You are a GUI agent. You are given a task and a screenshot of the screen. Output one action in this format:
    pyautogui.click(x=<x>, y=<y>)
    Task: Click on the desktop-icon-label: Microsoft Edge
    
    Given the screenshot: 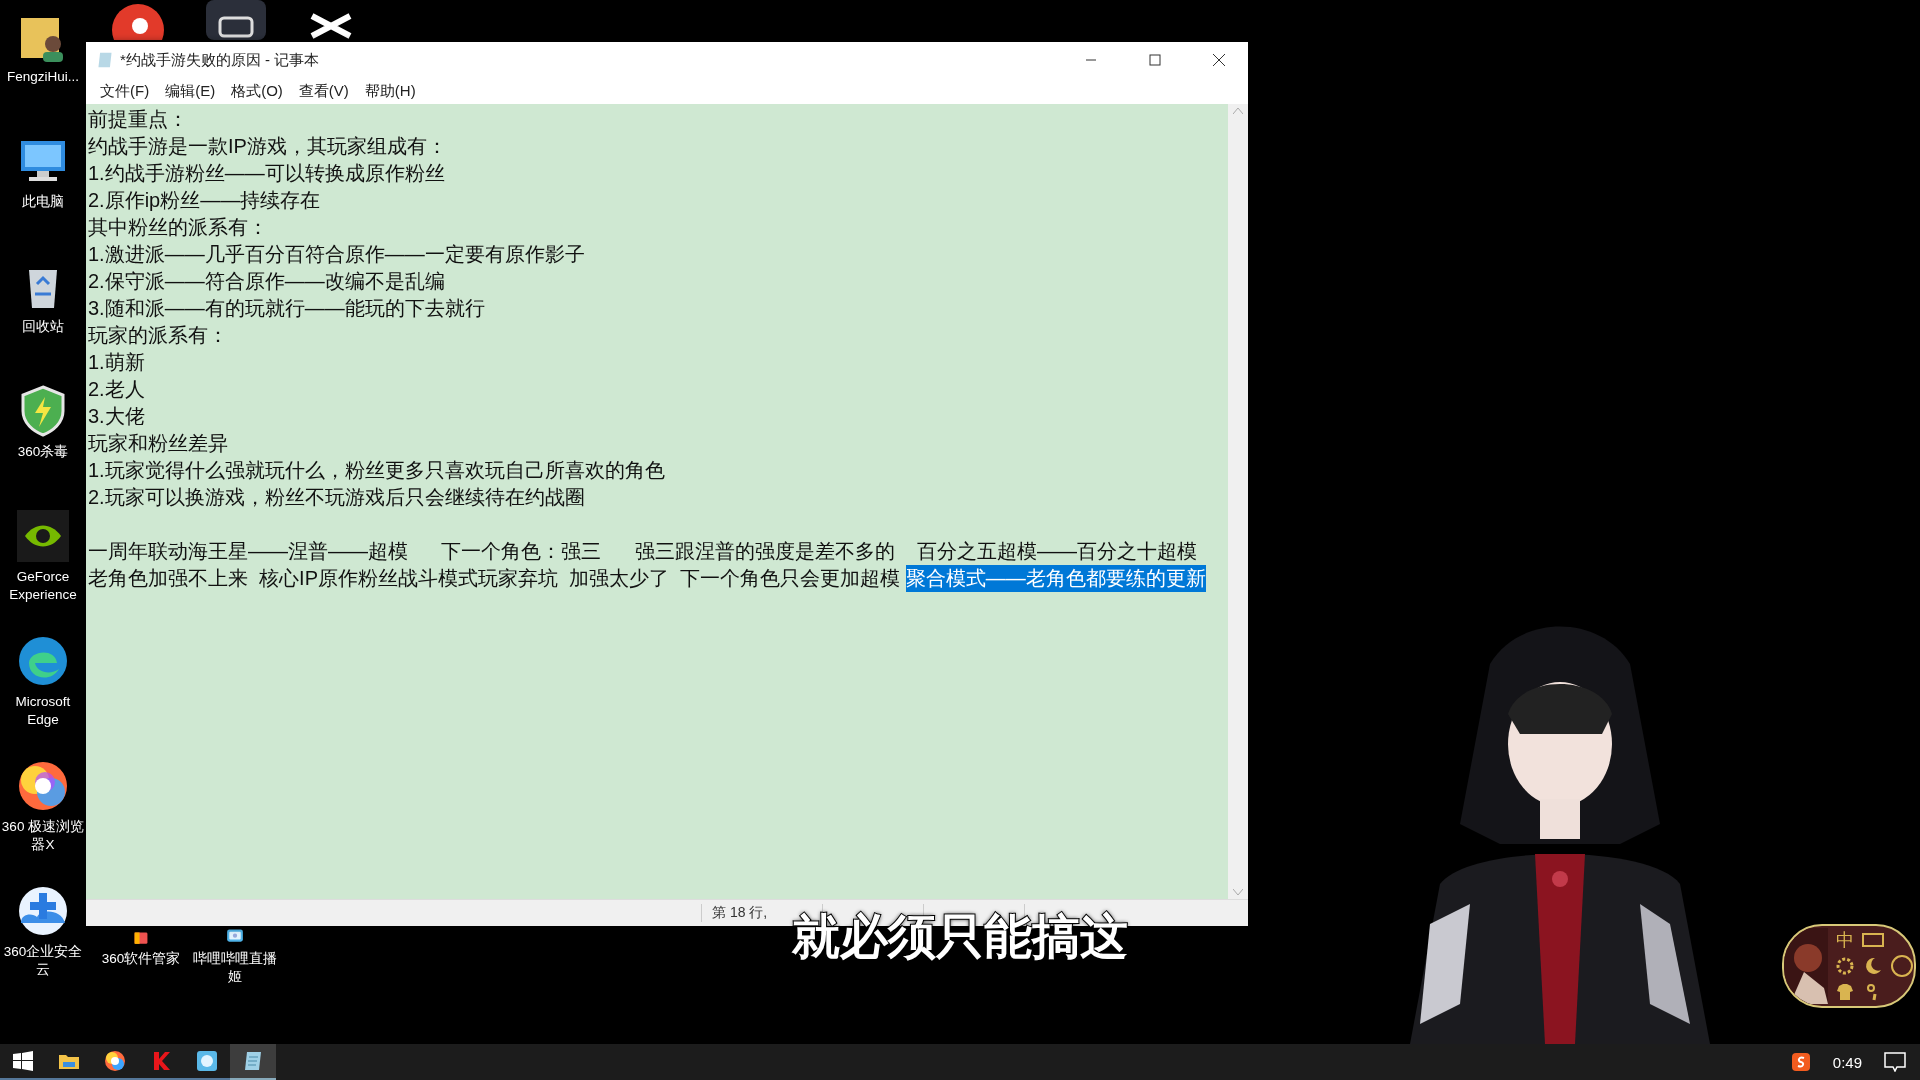 What is the action you would take?
    pyautogui.click(x=43, y=711)
    